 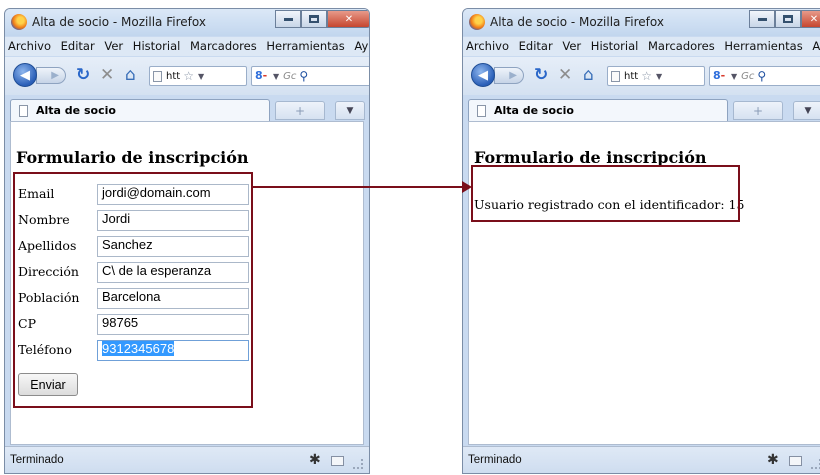 What do you see at coordinates (133, 290) in the screenshot?
I see `form-highlight-box` at bounding box center [133, 290].